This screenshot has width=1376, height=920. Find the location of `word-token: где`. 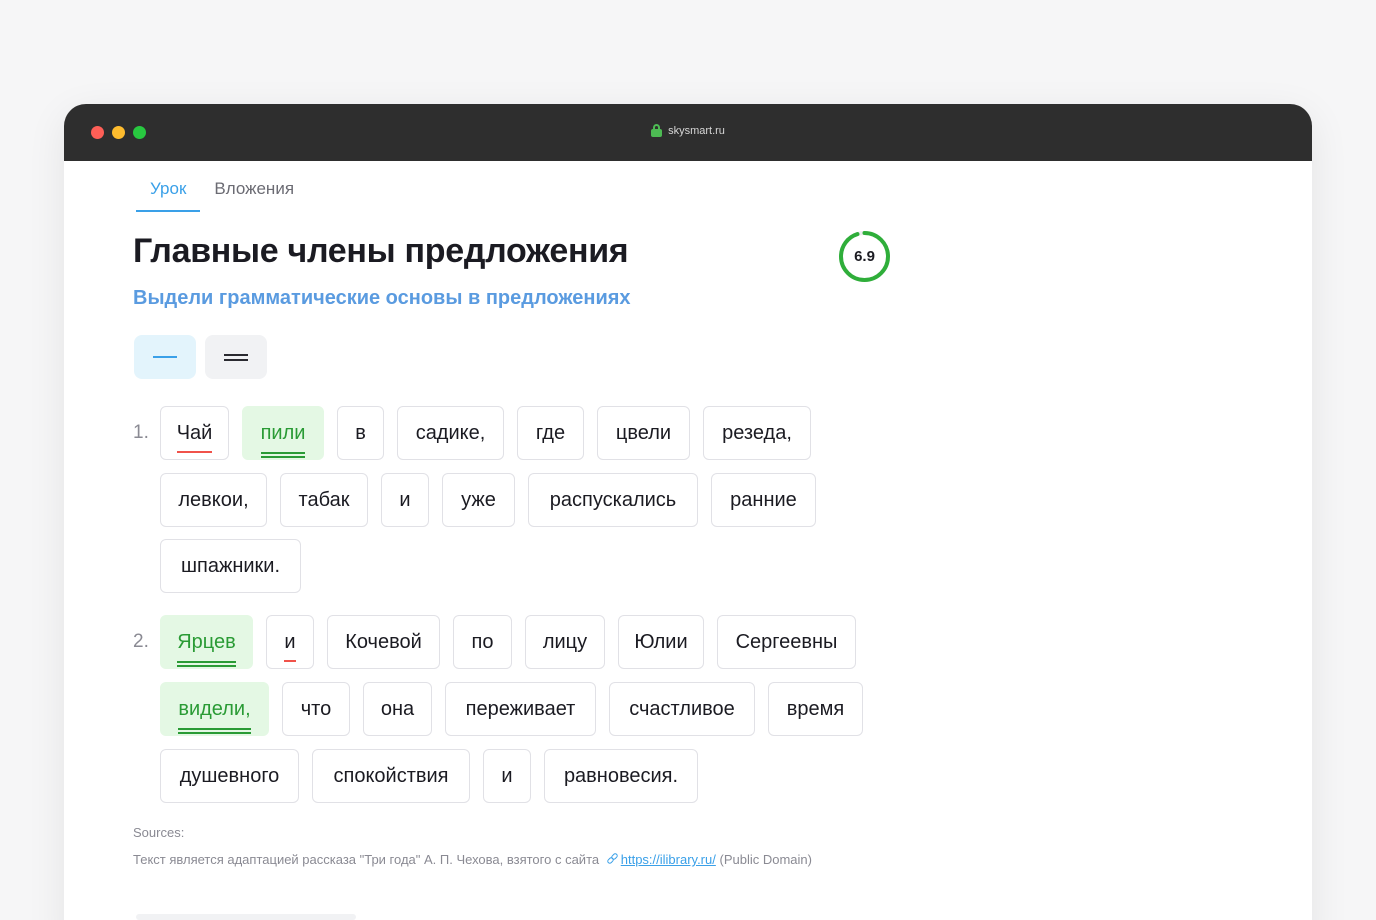

word-token: где is located at coordinates (550, 433).